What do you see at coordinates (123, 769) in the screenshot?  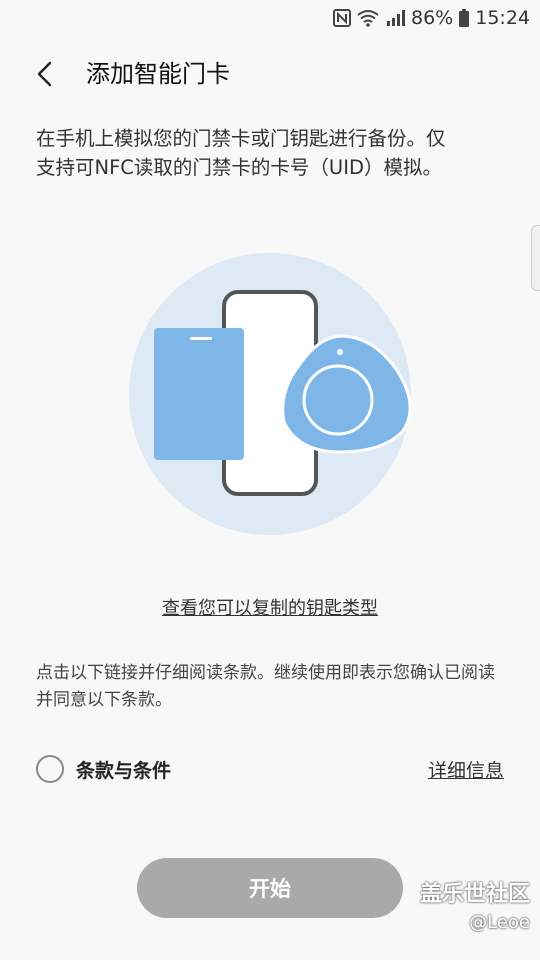 I see `terms-label: 条款与条件` at bounding box center [123, 769].